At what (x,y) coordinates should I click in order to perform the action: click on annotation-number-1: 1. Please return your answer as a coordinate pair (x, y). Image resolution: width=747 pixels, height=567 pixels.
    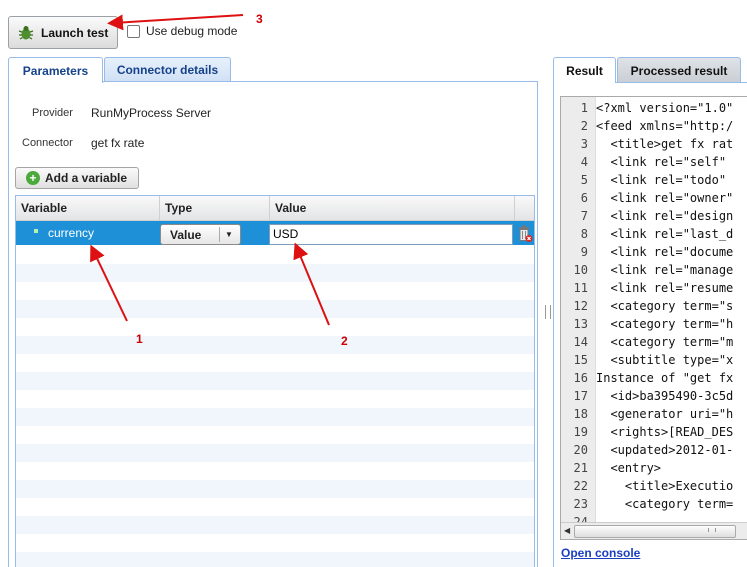
    Looking at the image, I should click on (139, 339).